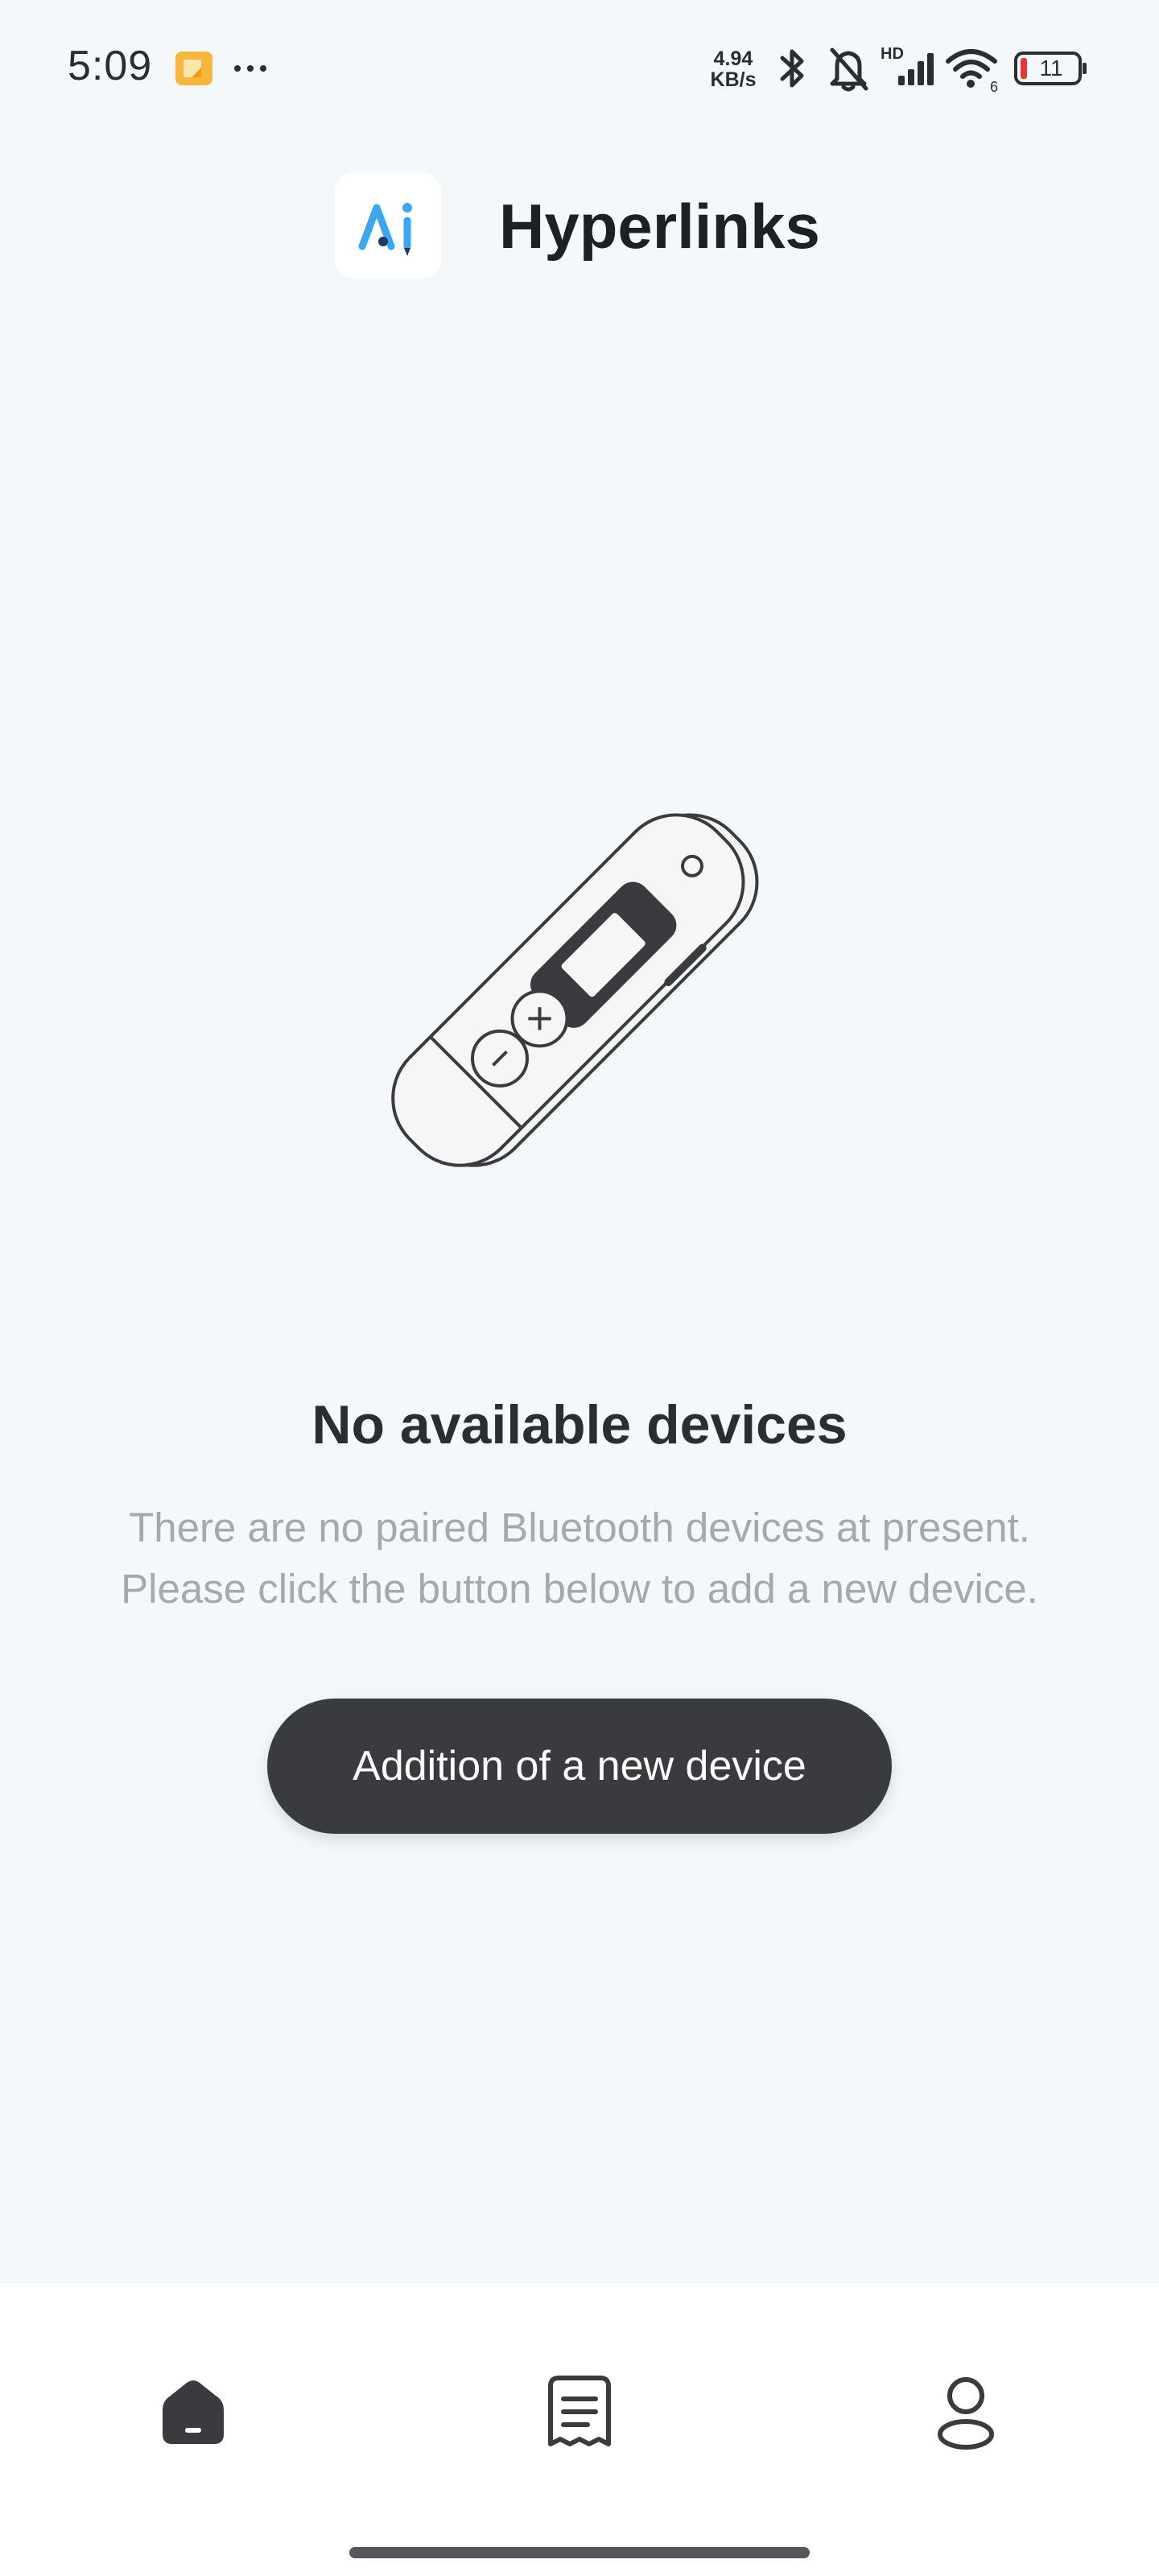 The height and width of the screenshot is (2576, 1159). What do you see at coordinates (1051, 68) in the screenshot?
I see `battery-level: 11` at bounding box center [1051, 68].